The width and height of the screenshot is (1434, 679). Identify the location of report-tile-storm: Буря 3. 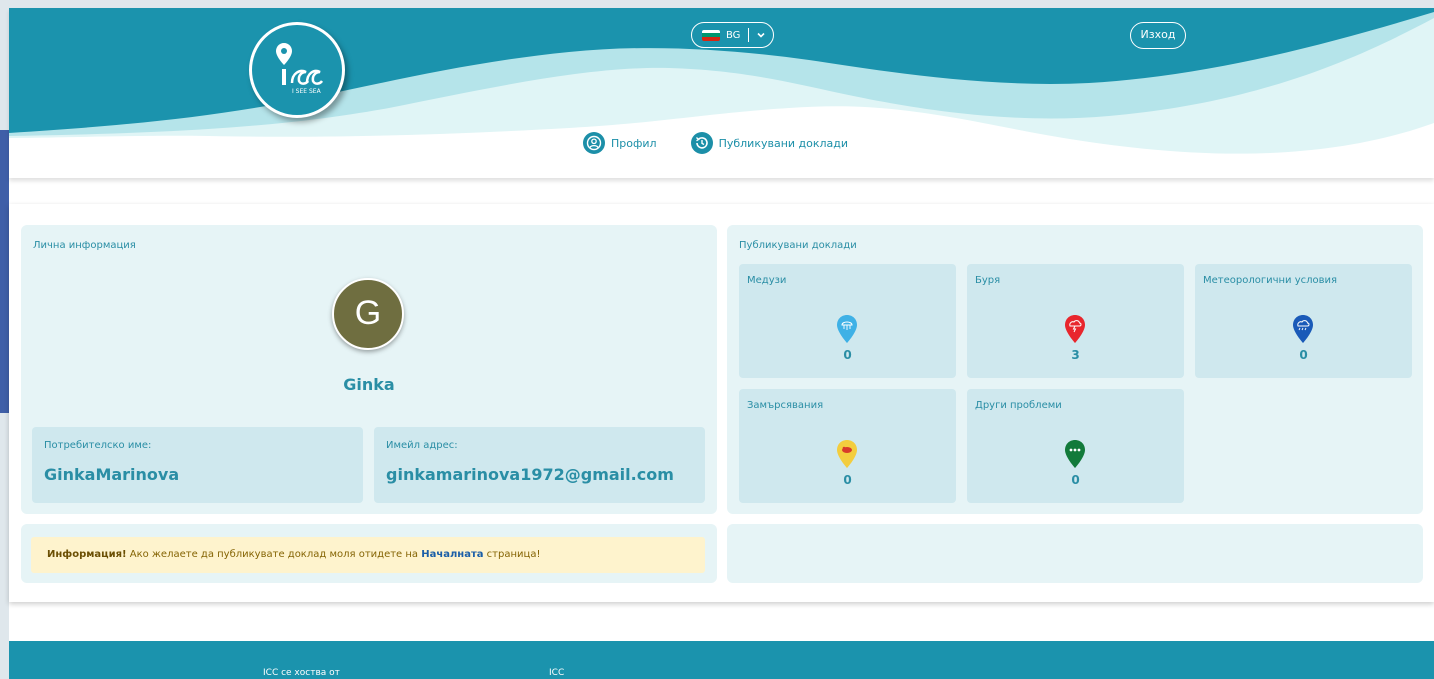
(1075, 321).